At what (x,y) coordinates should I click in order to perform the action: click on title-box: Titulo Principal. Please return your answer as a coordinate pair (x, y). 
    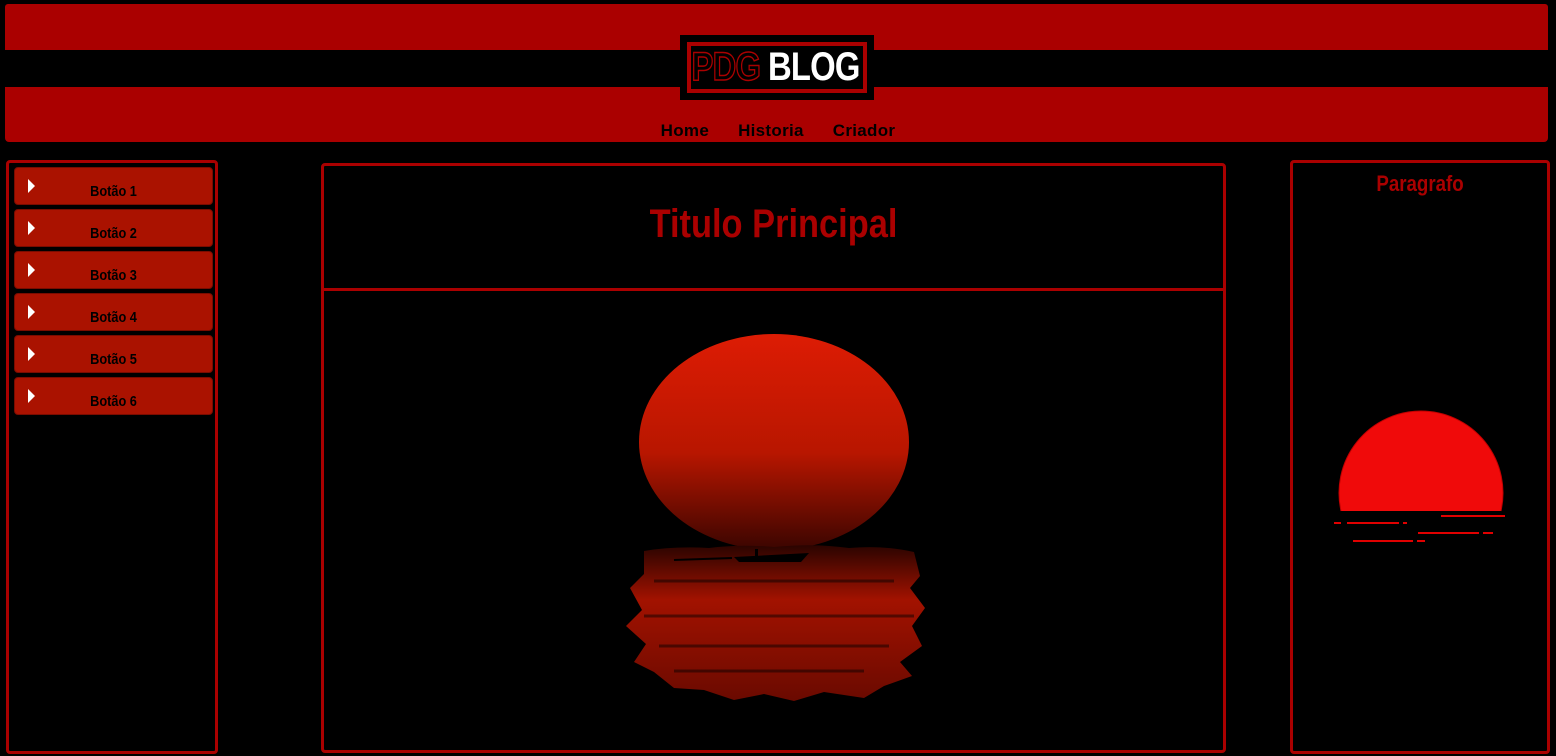
    Looking at the image, I should click on (773, 228).